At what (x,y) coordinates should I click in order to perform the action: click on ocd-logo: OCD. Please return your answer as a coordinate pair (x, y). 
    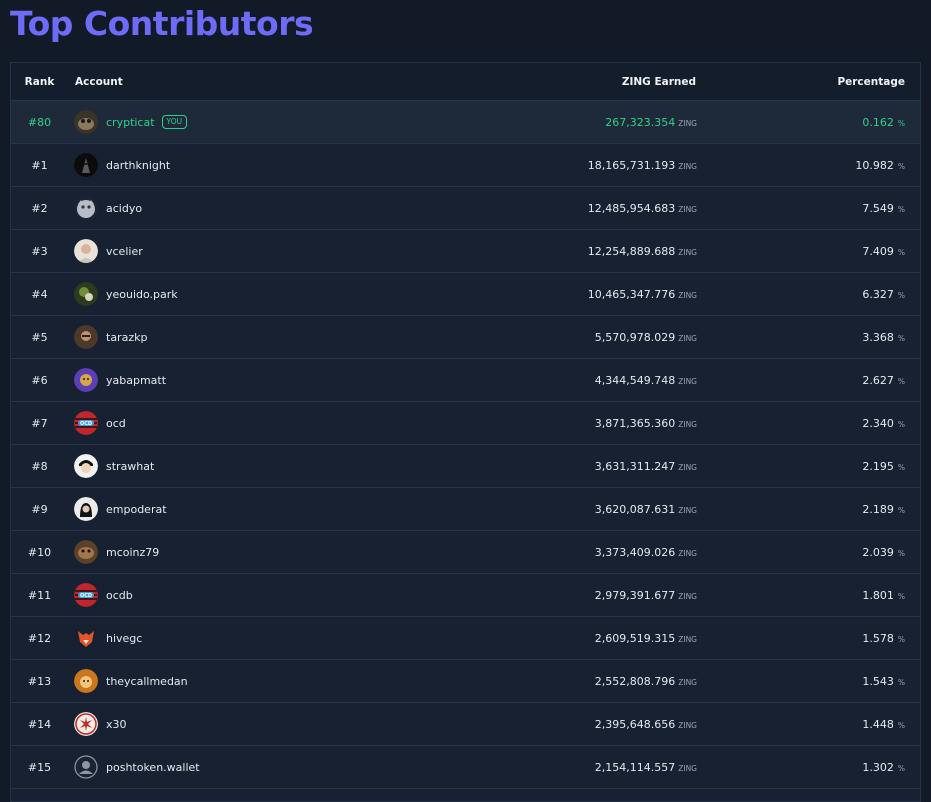
    Looking at the image, I should click on (86, 423).